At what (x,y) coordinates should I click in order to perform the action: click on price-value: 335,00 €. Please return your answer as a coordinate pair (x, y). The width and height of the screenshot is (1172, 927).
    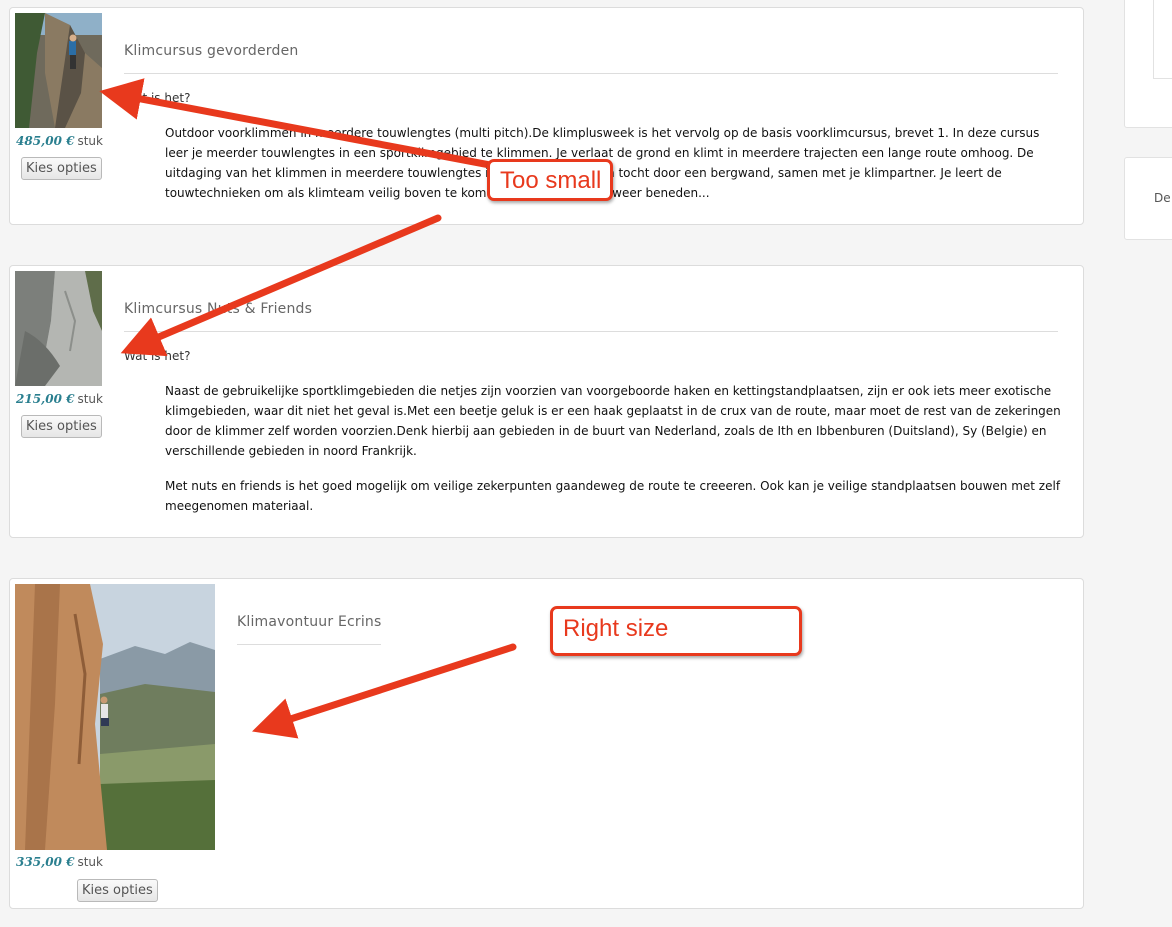
    Looking at the image, I should click on (45, 862).